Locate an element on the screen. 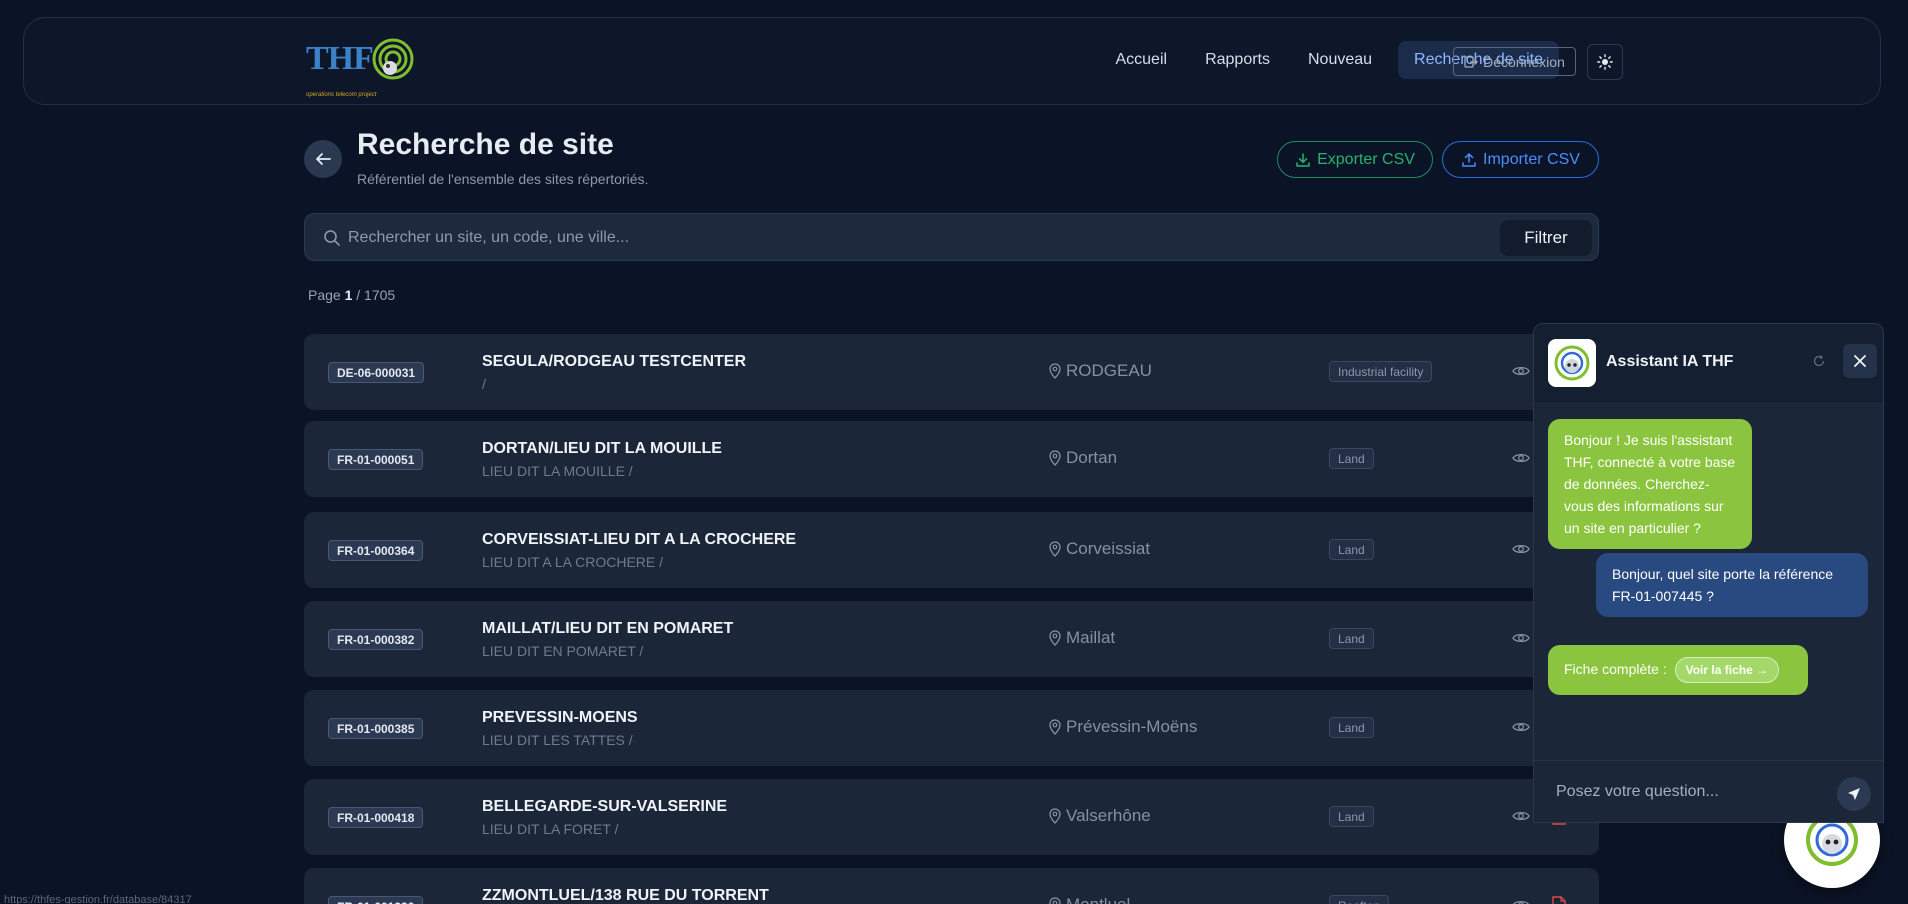 This screenshot has height=904, width=1908. upload-icon is located at coordinates (1469, 159).